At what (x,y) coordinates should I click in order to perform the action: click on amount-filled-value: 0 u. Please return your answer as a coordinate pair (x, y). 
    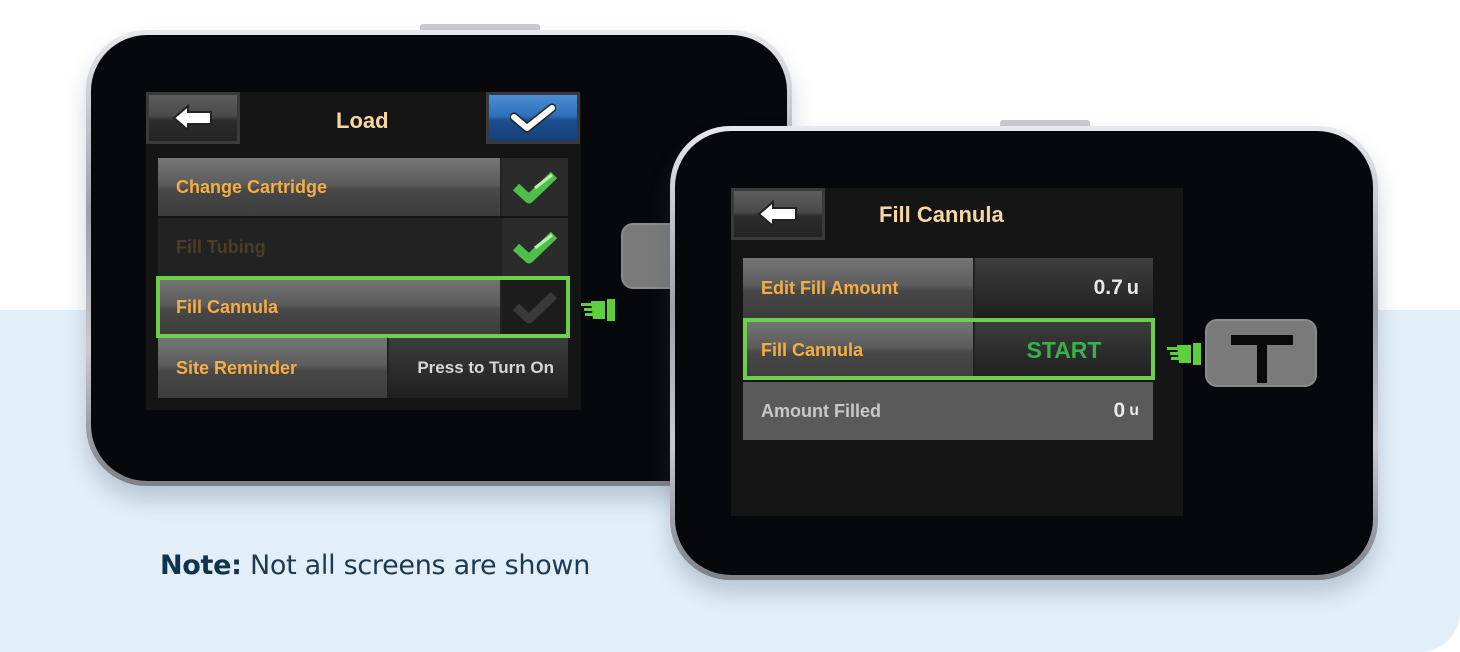
    Looking at the image, I should click on (1064, 411).